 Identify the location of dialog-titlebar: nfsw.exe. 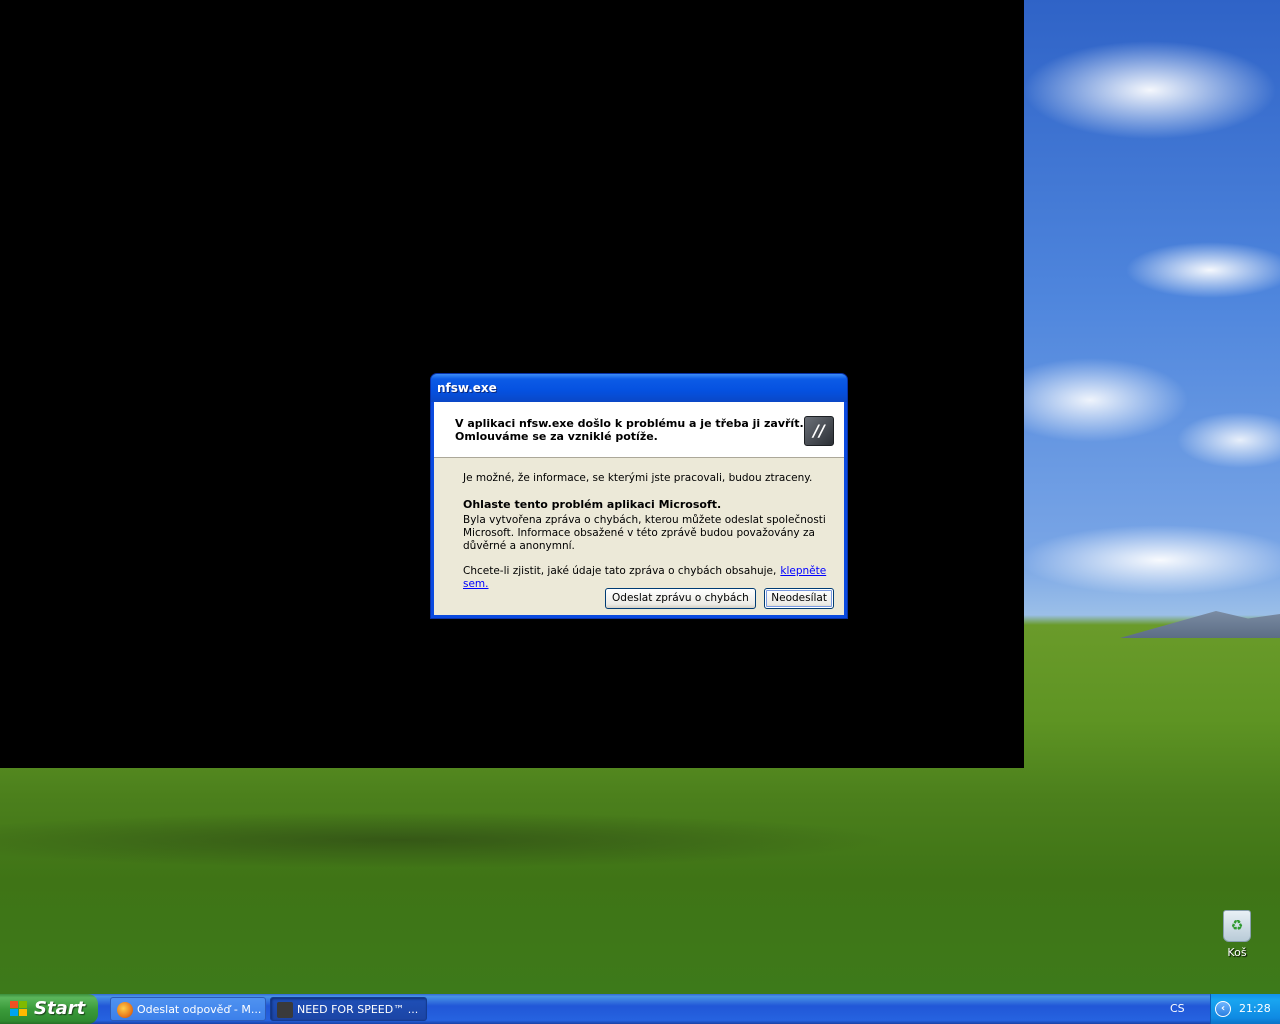
(639, 388).